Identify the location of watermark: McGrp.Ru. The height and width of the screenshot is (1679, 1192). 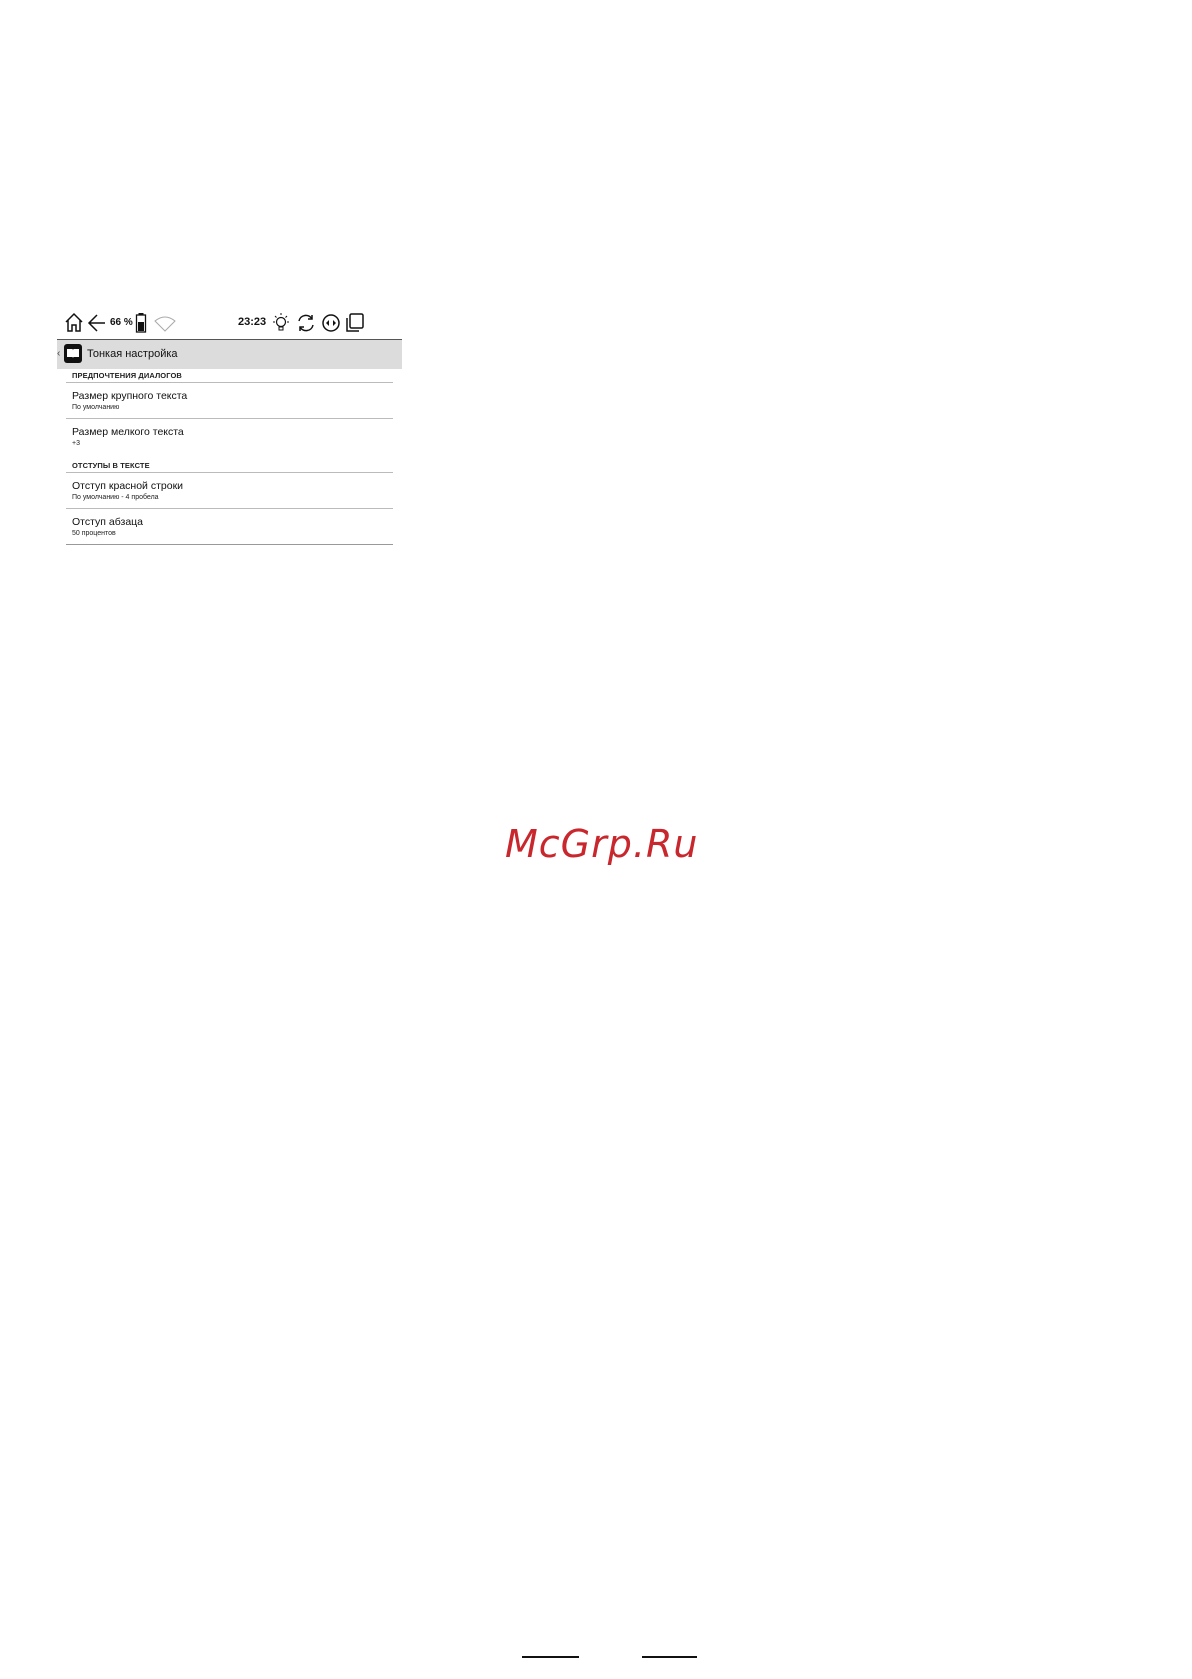
(602, 844).